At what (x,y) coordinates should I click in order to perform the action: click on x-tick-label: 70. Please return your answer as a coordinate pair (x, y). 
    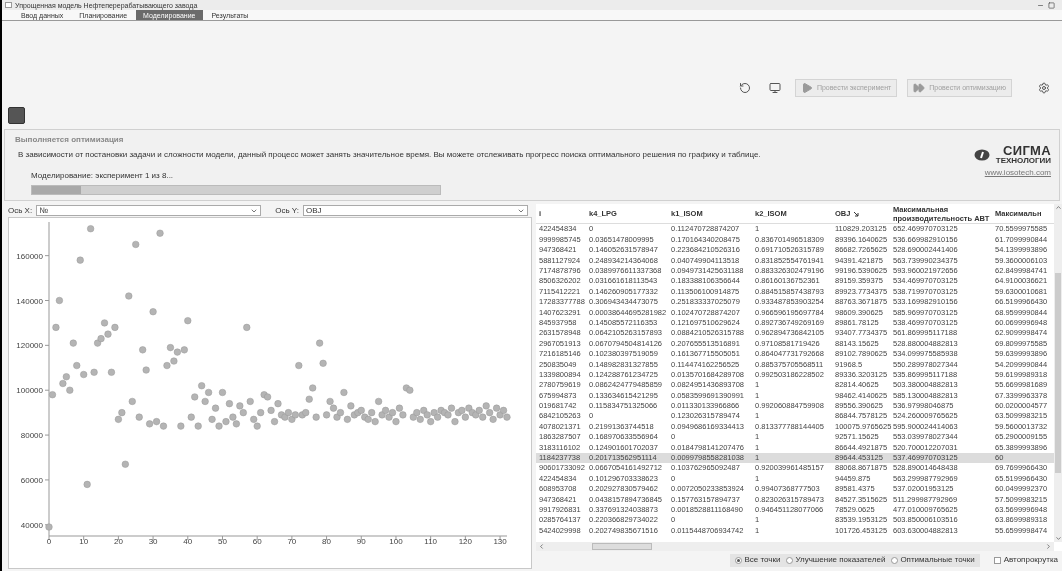
    Looking at the image, I should click on (292, 540).